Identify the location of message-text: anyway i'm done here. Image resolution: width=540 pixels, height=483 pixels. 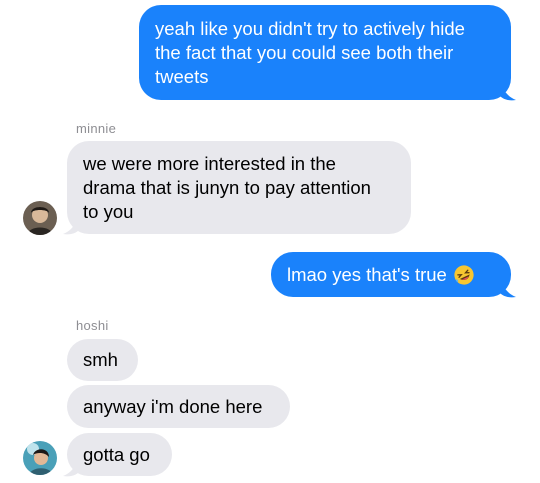
(173, 406).